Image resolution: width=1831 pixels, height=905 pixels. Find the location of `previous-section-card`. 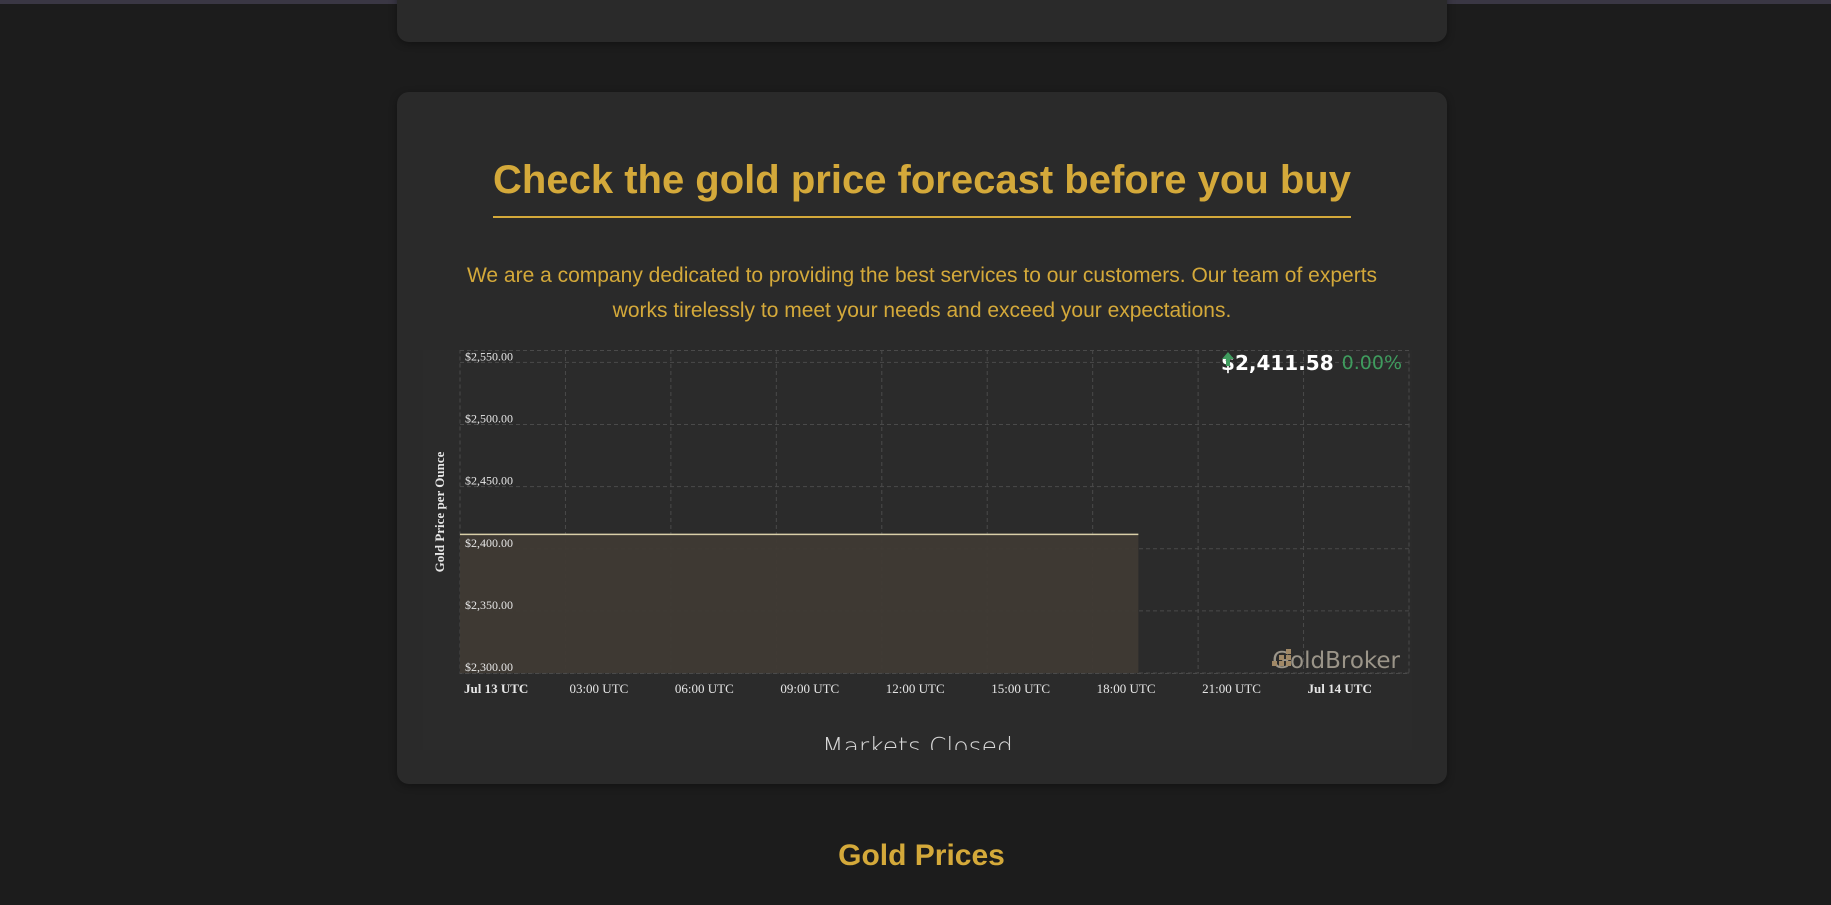

previous-section-card is located at coordinates (922, 21).